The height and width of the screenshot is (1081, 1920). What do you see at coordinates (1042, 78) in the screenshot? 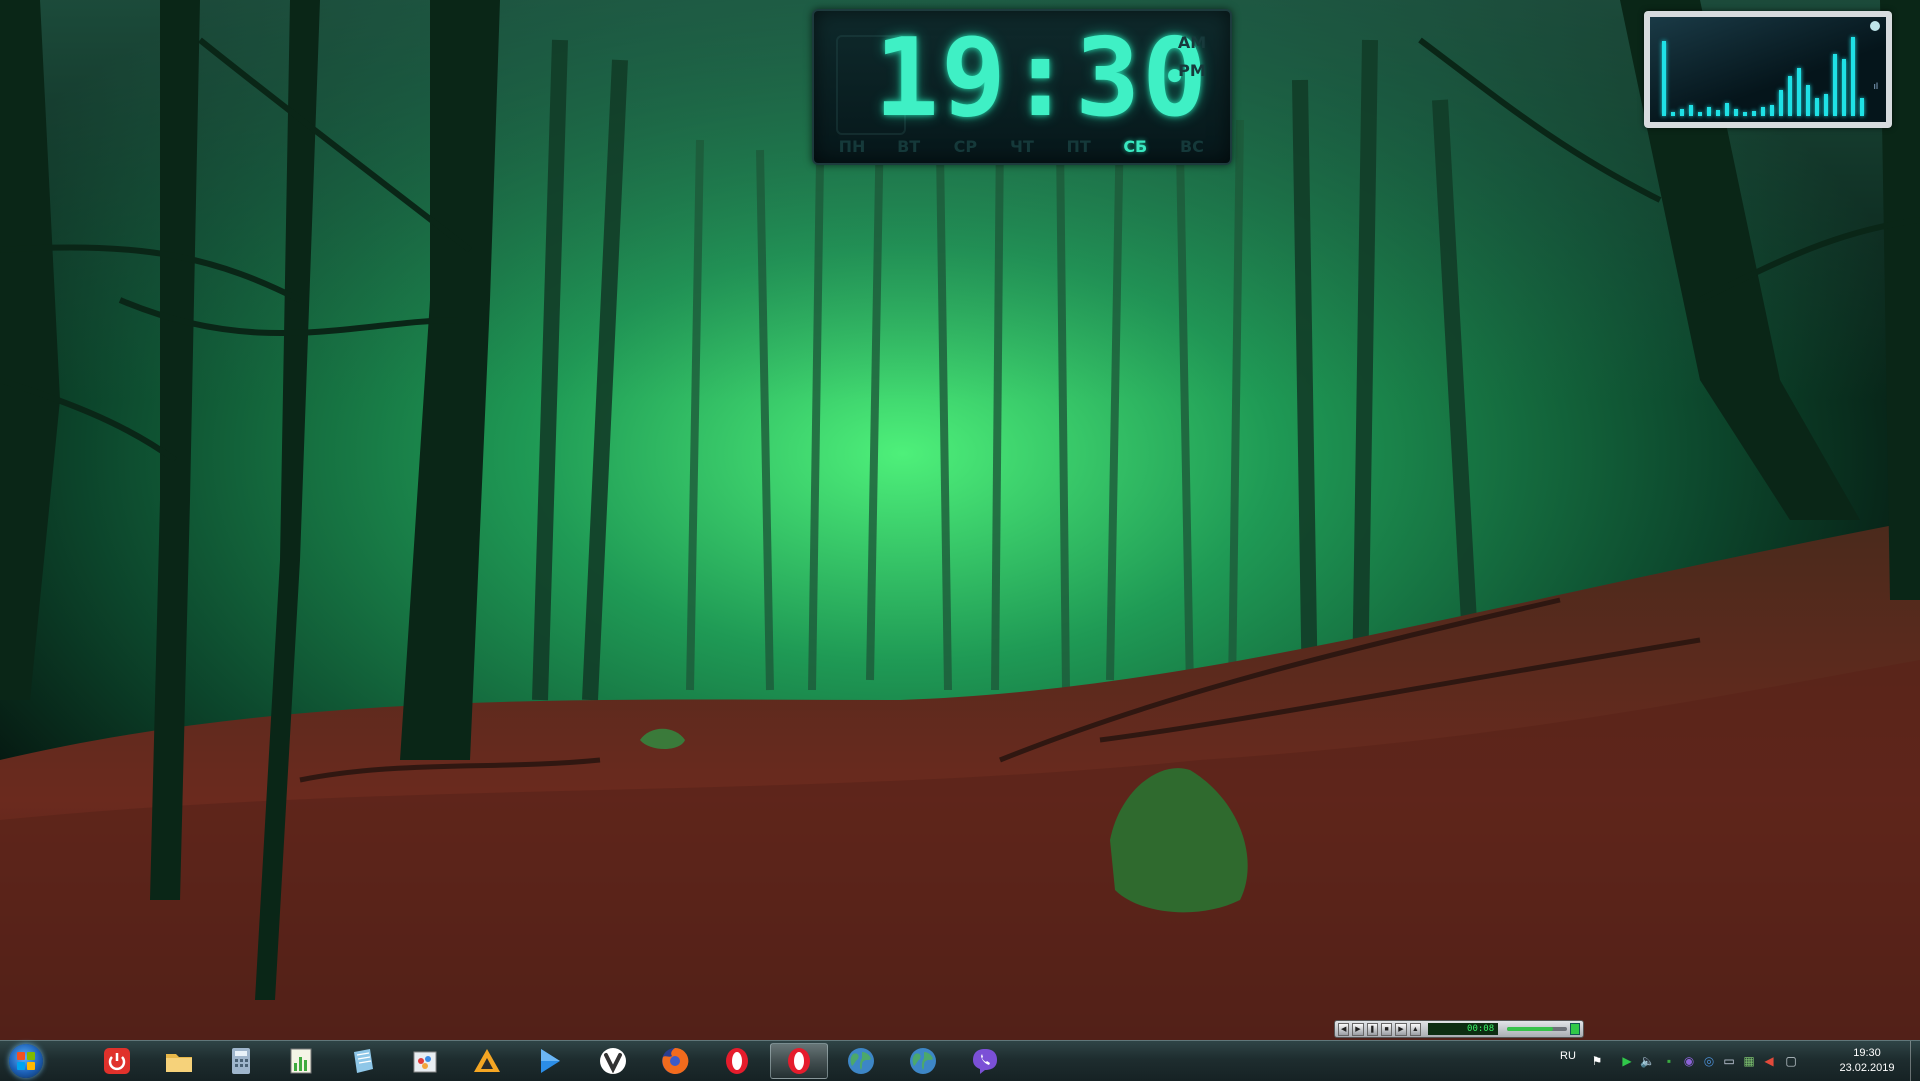
I see `clock-time: 19:30` at bounding box center [1042, 78].